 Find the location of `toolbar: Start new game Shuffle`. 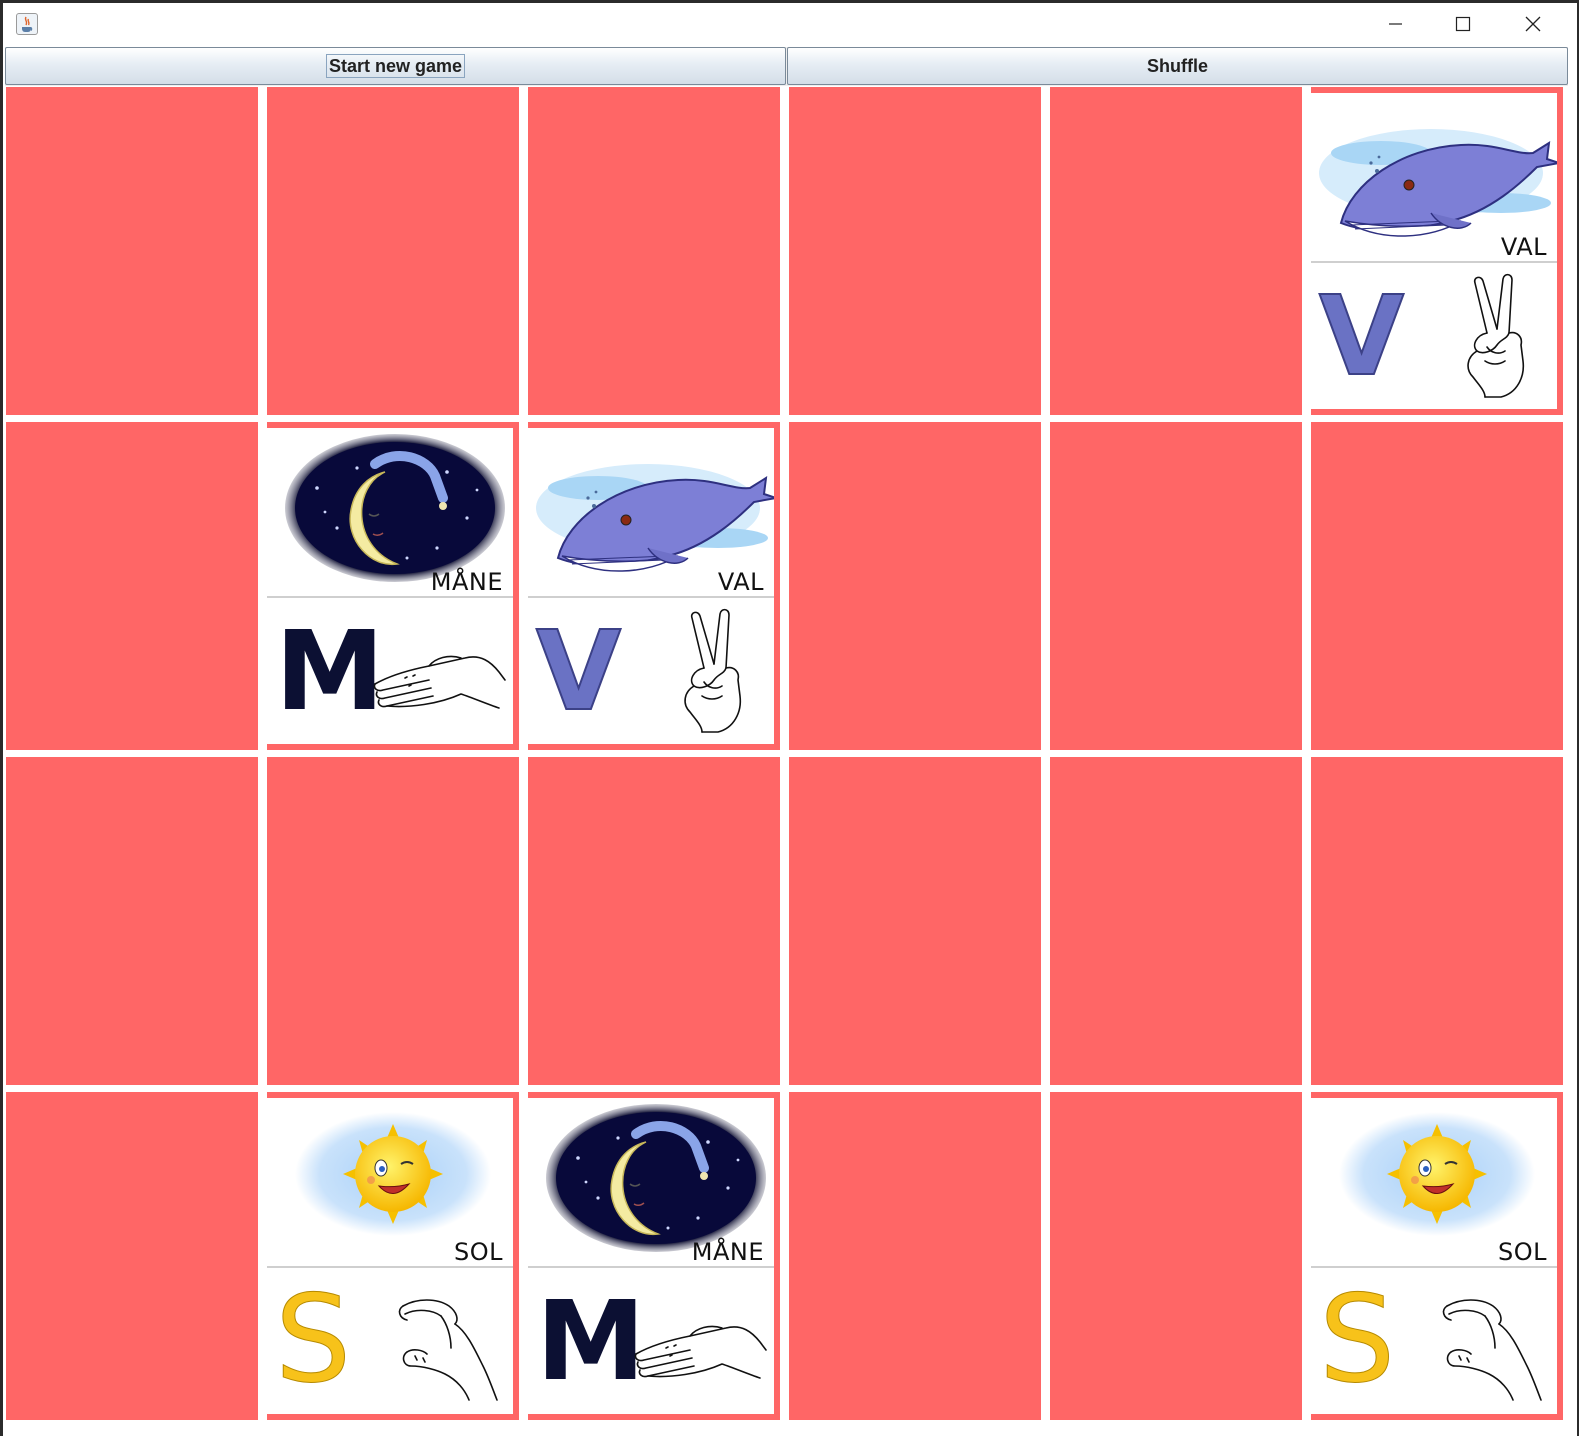

toolbar: Start new game Shuffle is located at coordinates (786, 66).